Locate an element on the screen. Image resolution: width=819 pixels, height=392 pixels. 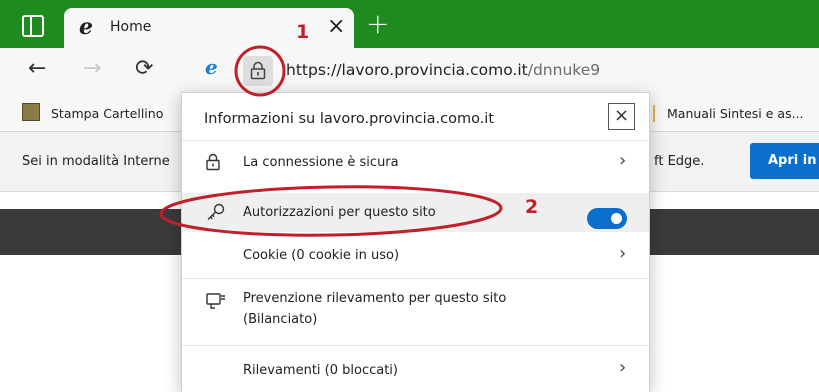
tracking-prevention-level: (Bilanciato) is located at coordinates (280, 319).